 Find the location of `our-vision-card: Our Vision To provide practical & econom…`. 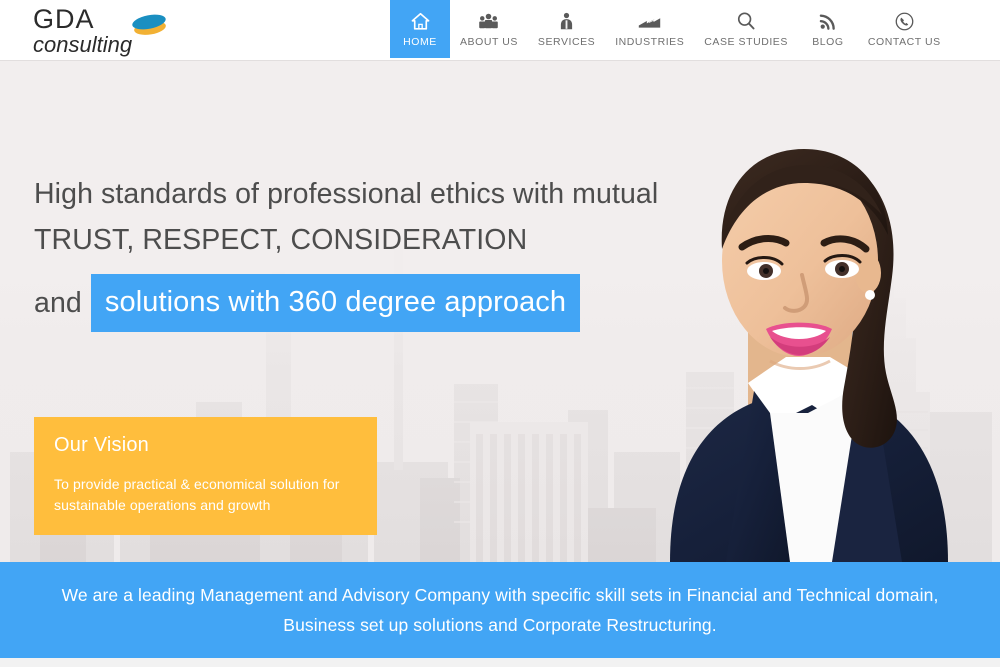

our-vision-card: Our Vision To provide practical & econom… is located at coordinates (205, 476).